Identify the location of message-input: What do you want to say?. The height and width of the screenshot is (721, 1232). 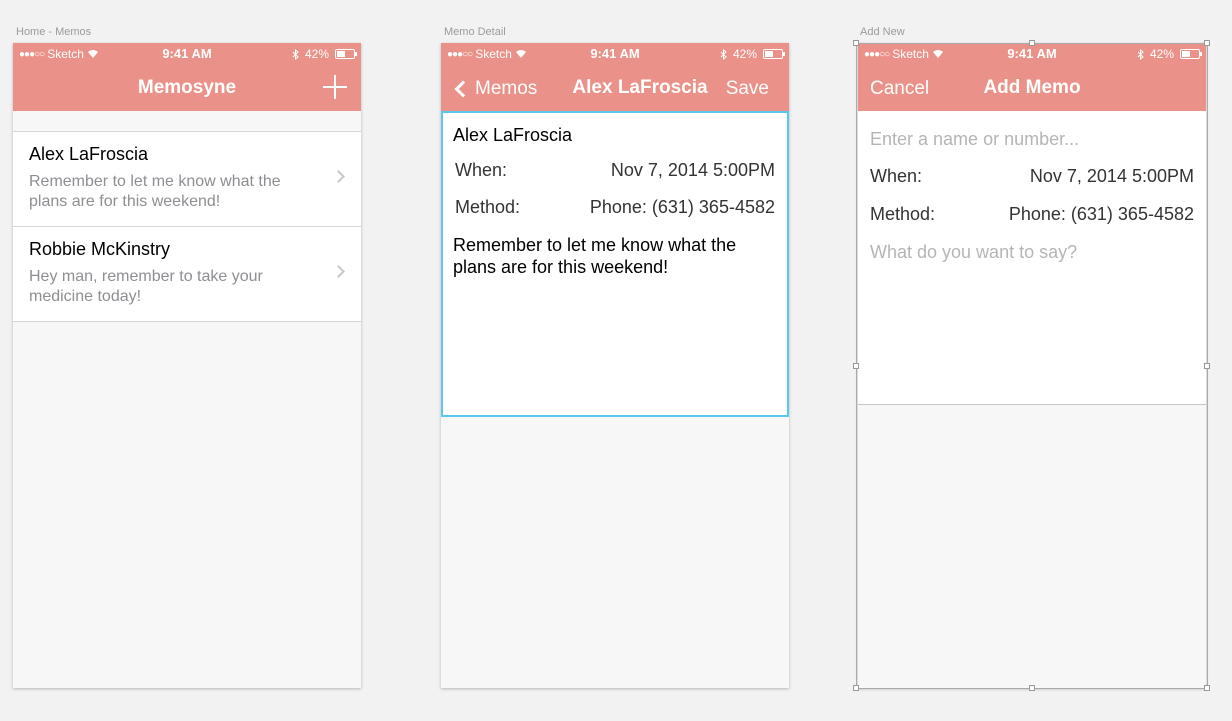
(1032, 252).